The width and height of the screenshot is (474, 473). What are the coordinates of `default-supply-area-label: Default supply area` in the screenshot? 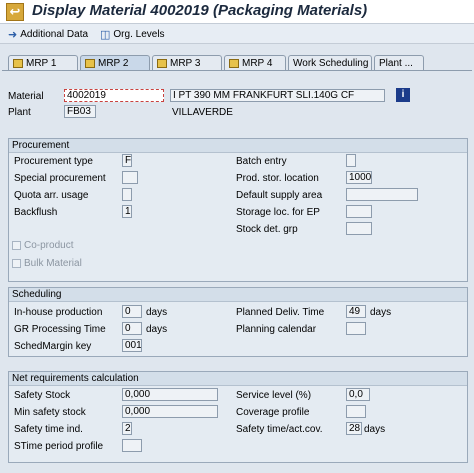 It's located at (279, 195).